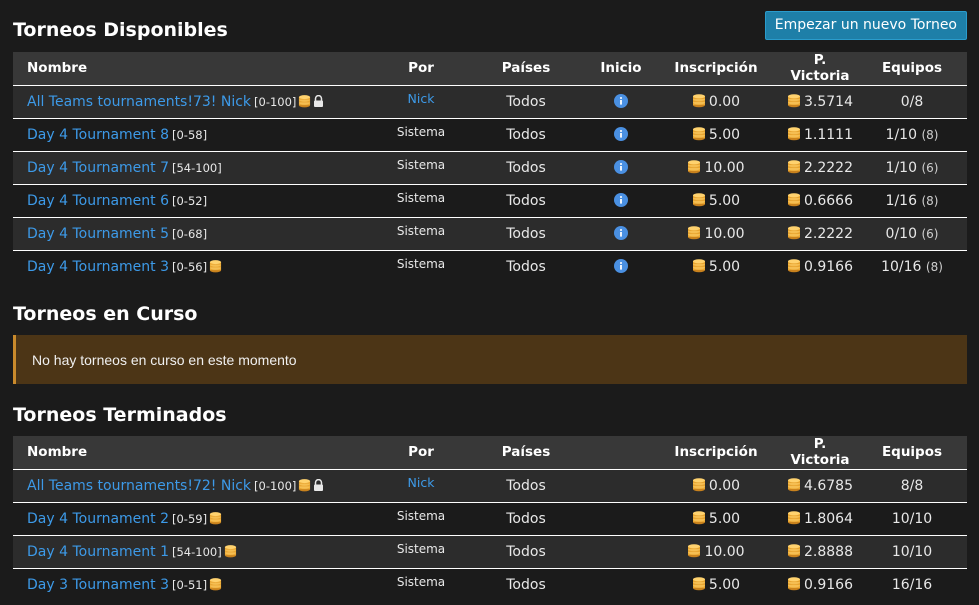 This screenshot has height=605, width=979. Describe the element at coordinates (275, 101) in the screenshot. I see `level-range: [0-100]` at that location.